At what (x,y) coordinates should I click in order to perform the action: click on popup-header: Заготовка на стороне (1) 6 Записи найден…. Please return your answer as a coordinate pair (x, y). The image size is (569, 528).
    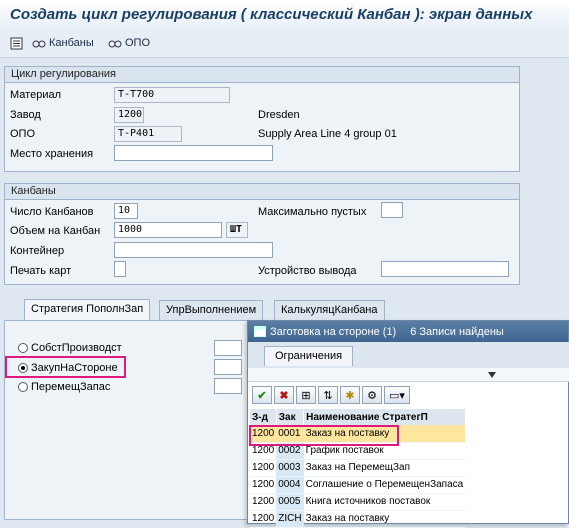
    Looking at the image, I should click on (408, 331).